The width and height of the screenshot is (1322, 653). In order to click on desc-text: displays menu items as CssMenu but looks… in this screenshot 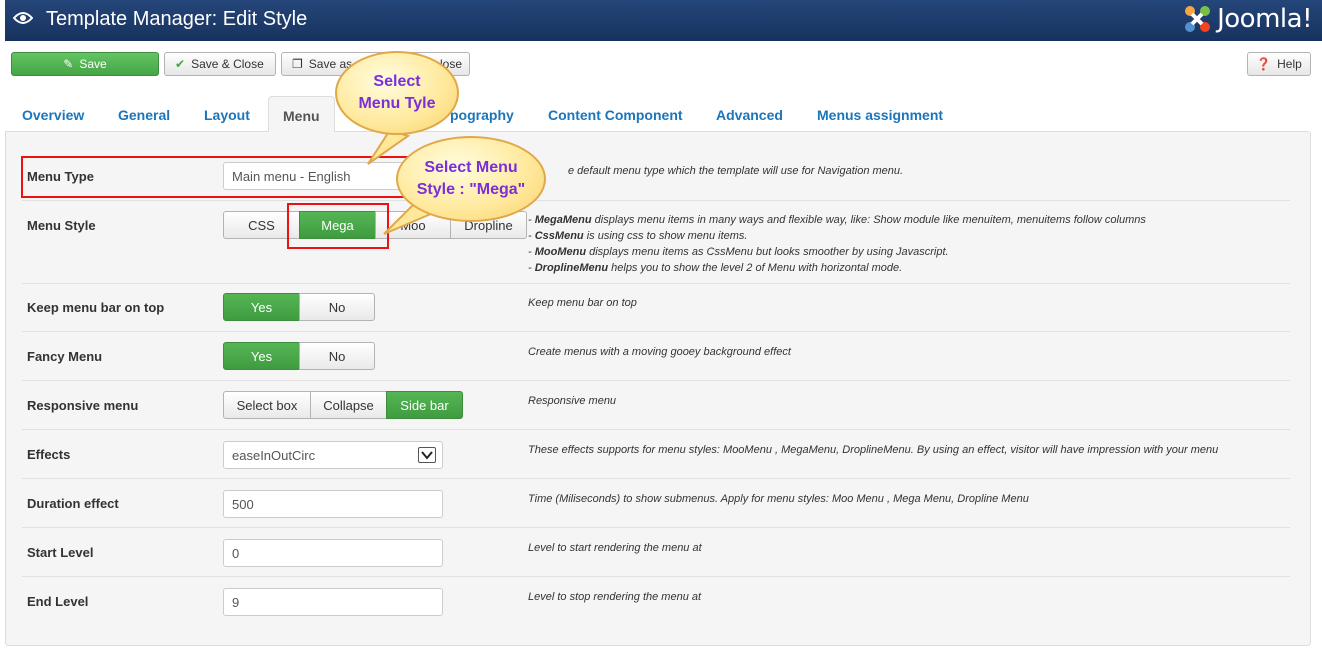, I will do `click(767, 252)`.